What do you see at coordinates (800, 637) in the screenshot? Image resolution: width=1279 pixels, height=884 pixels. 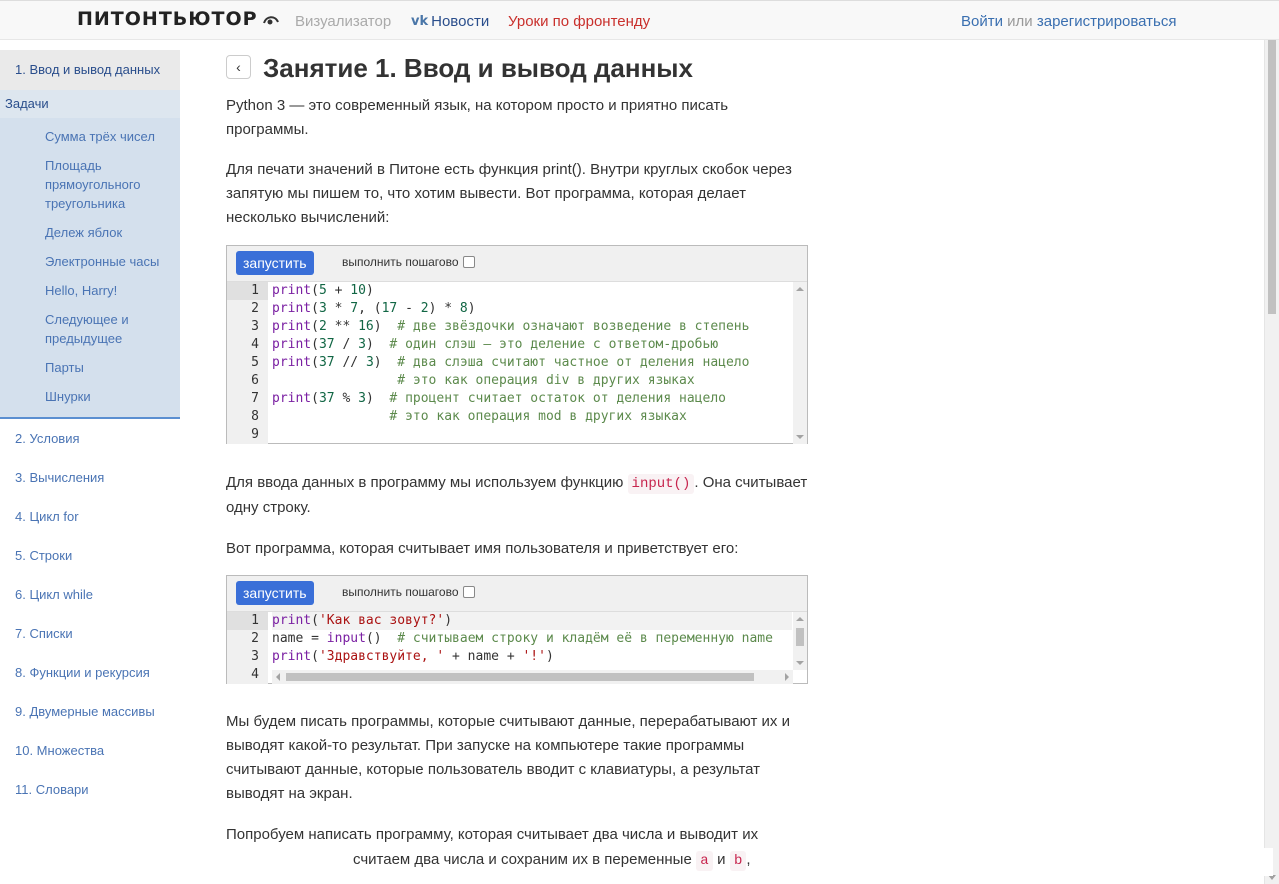 I see `editor-vscrollbar-thumb` at bounding box center [800, 637].